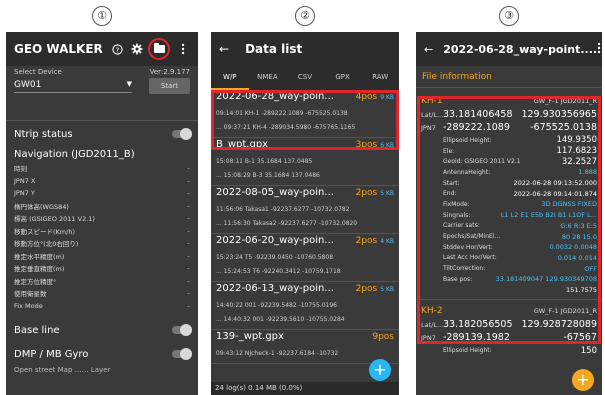 Image resolution: width=605 pixels, height=395 pixels. I want to click on step-number-3: ③, so click(509, 16).